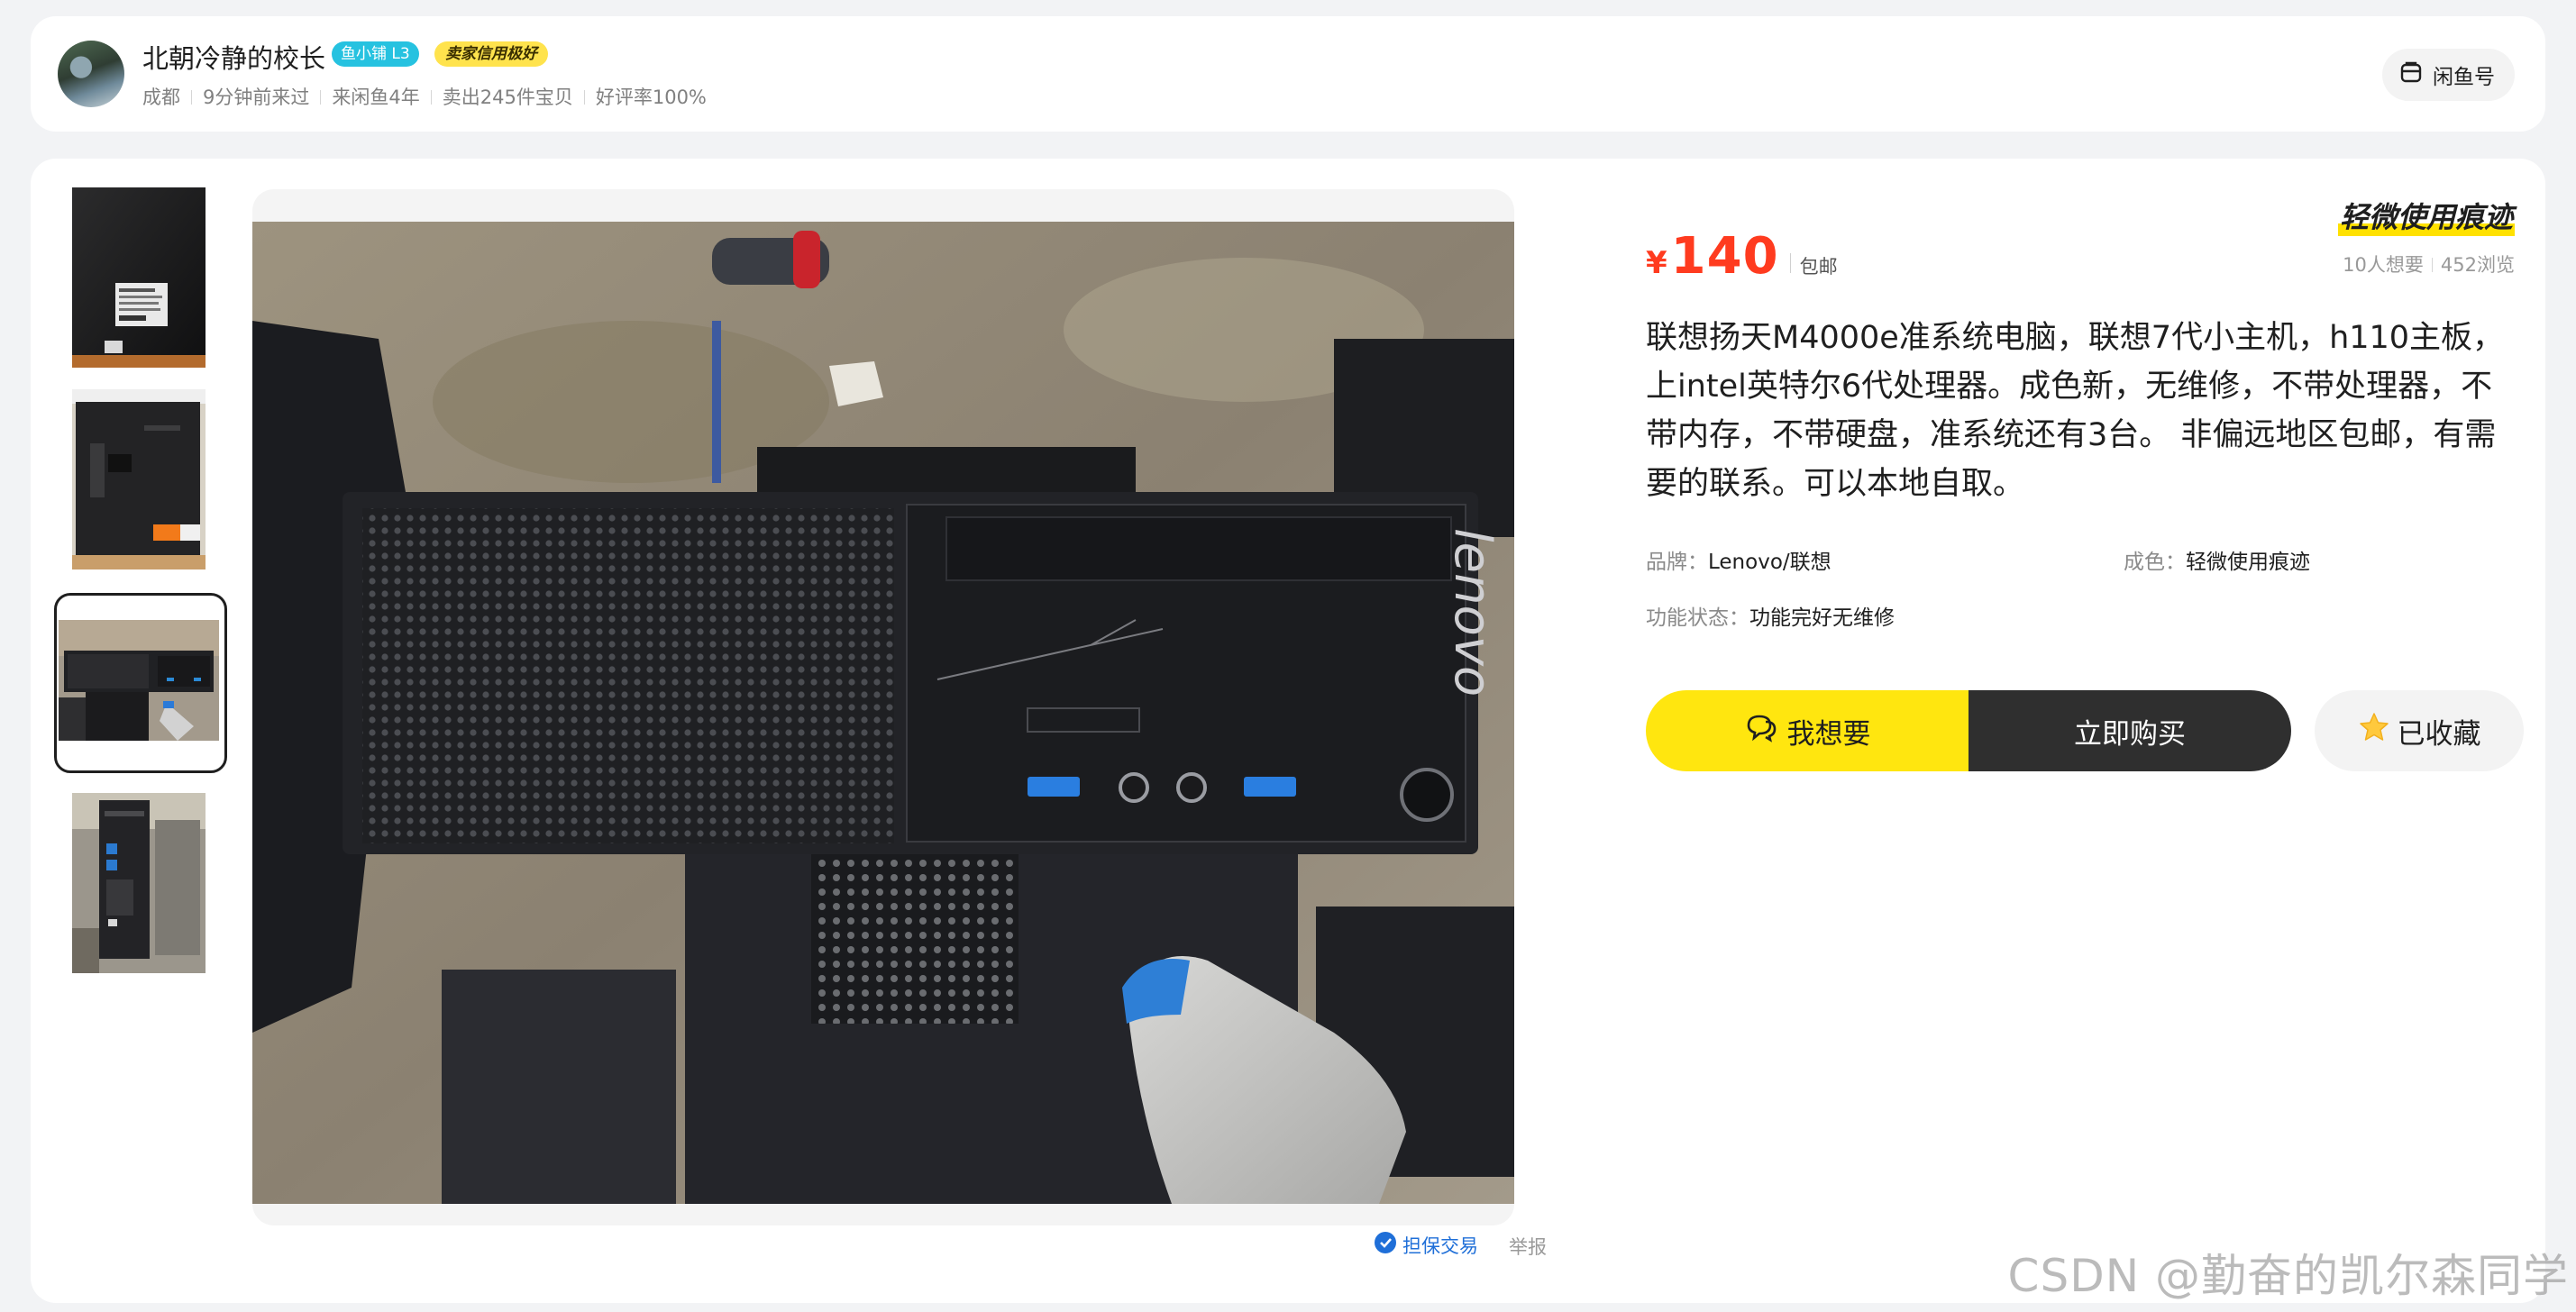 The width and height of the screenshot is (2576, 1312). Describe the element at coordinates (2155, 562) in the screenshot. I see `attr-condition-label: 成色：` at that location.